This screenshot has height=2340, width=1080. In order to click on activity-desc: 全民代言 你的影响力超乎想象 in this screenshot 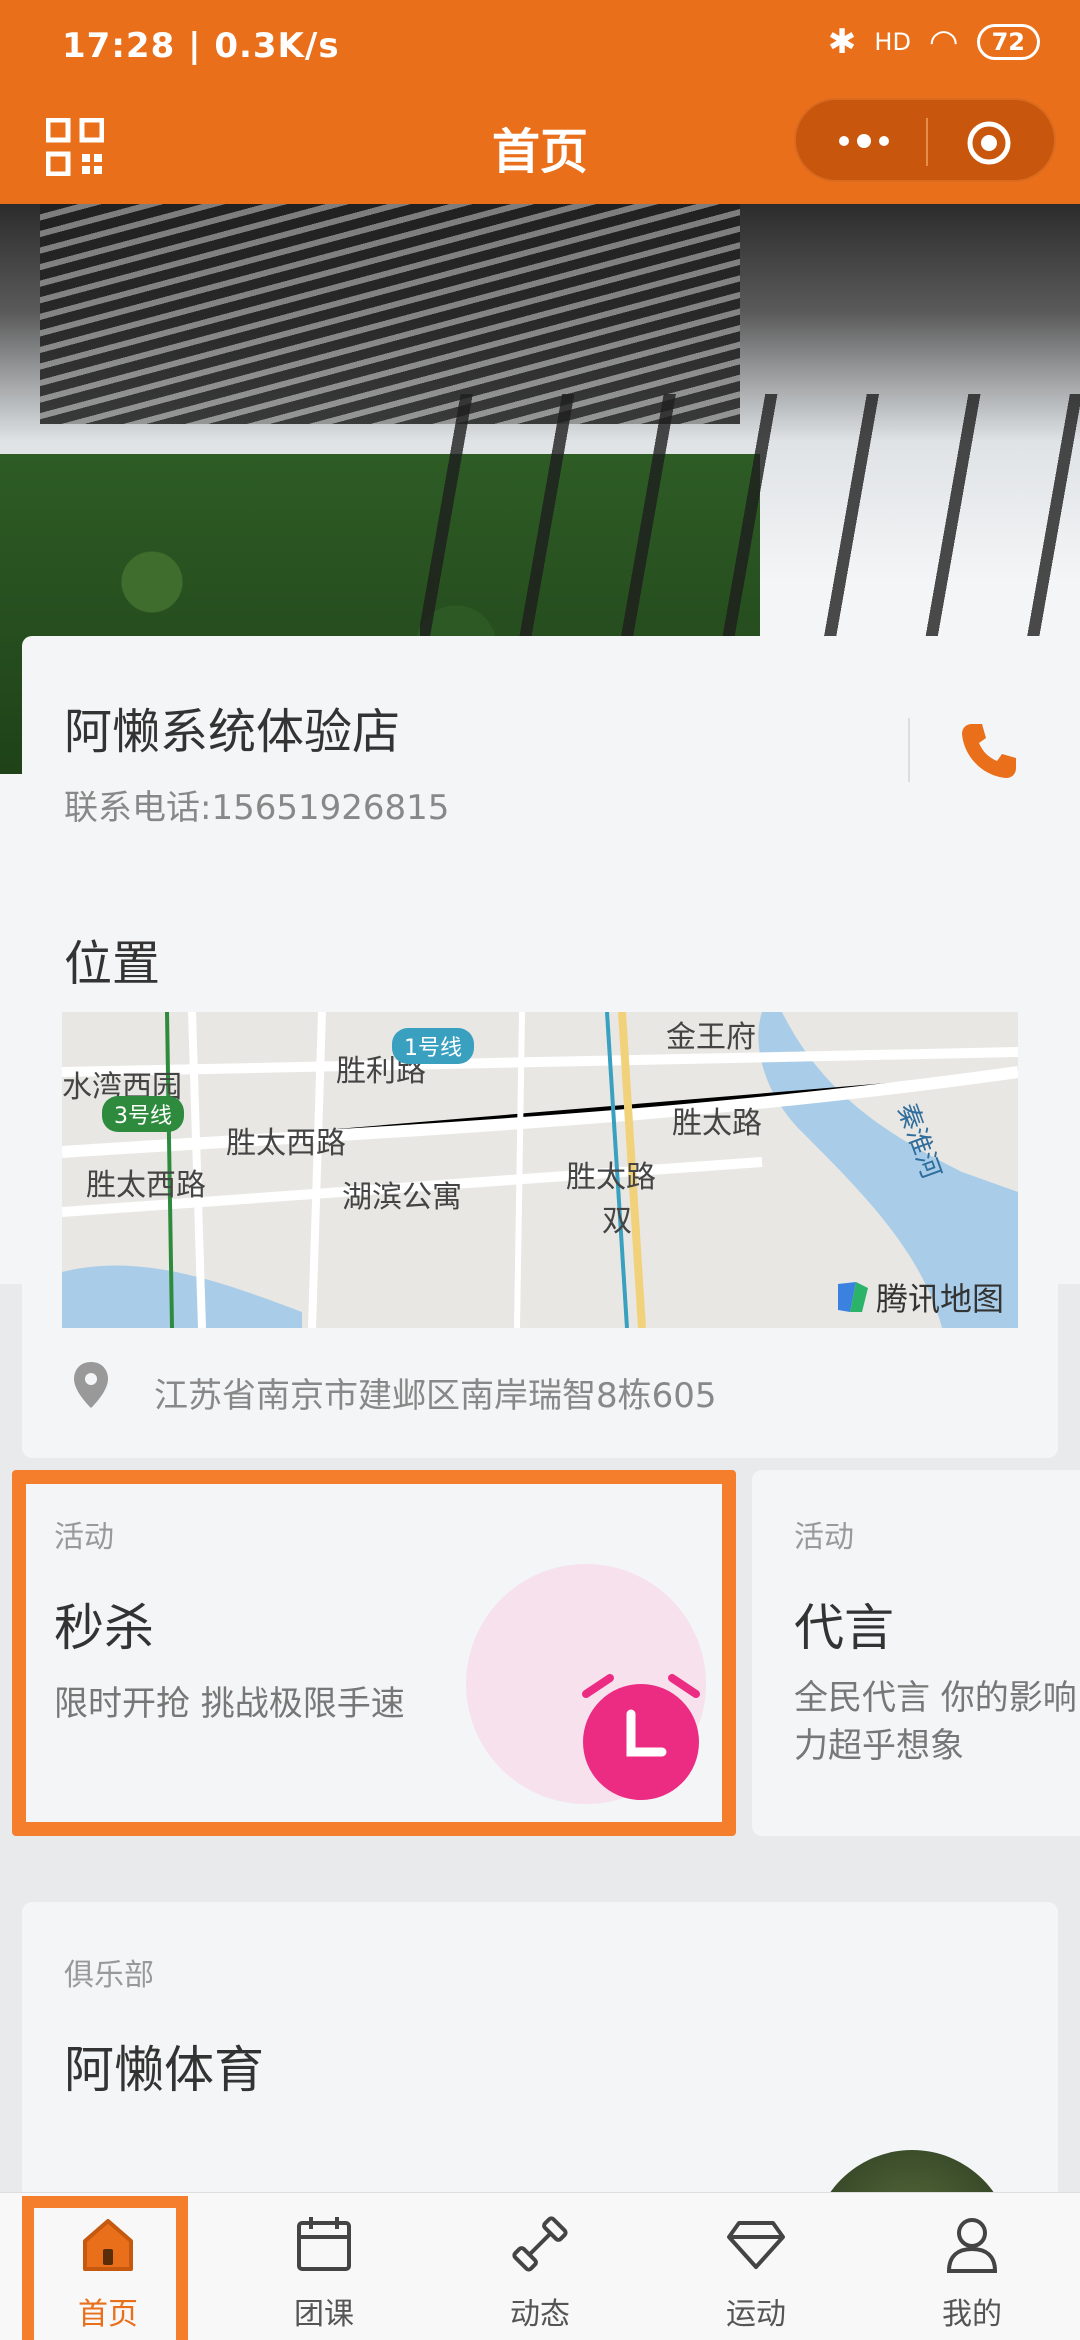, I will do `click(935, 1722)`.